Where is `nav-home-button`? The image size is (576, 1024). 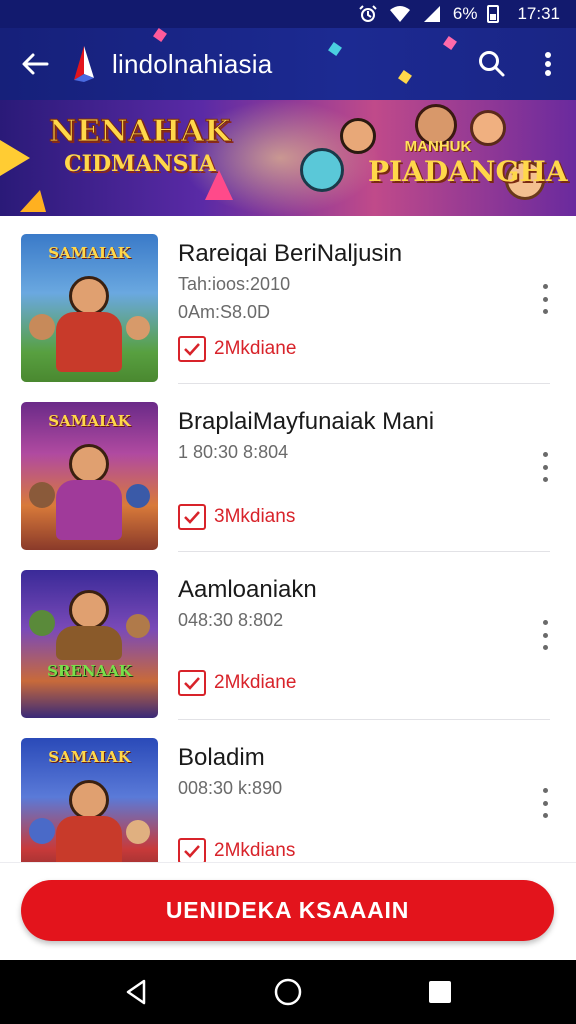
nav-home-button is located at coordinates (288, 992).